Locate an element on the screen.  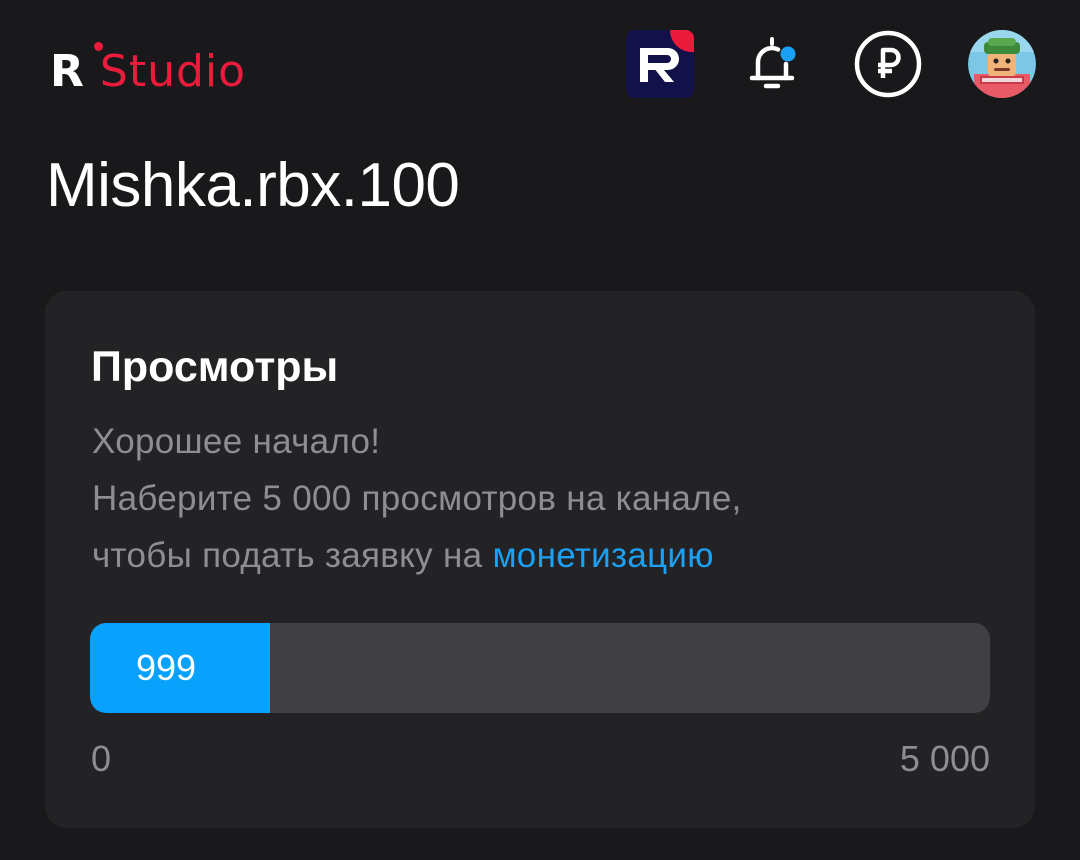
rutube-app-icon is located at coordinates (660, 64).